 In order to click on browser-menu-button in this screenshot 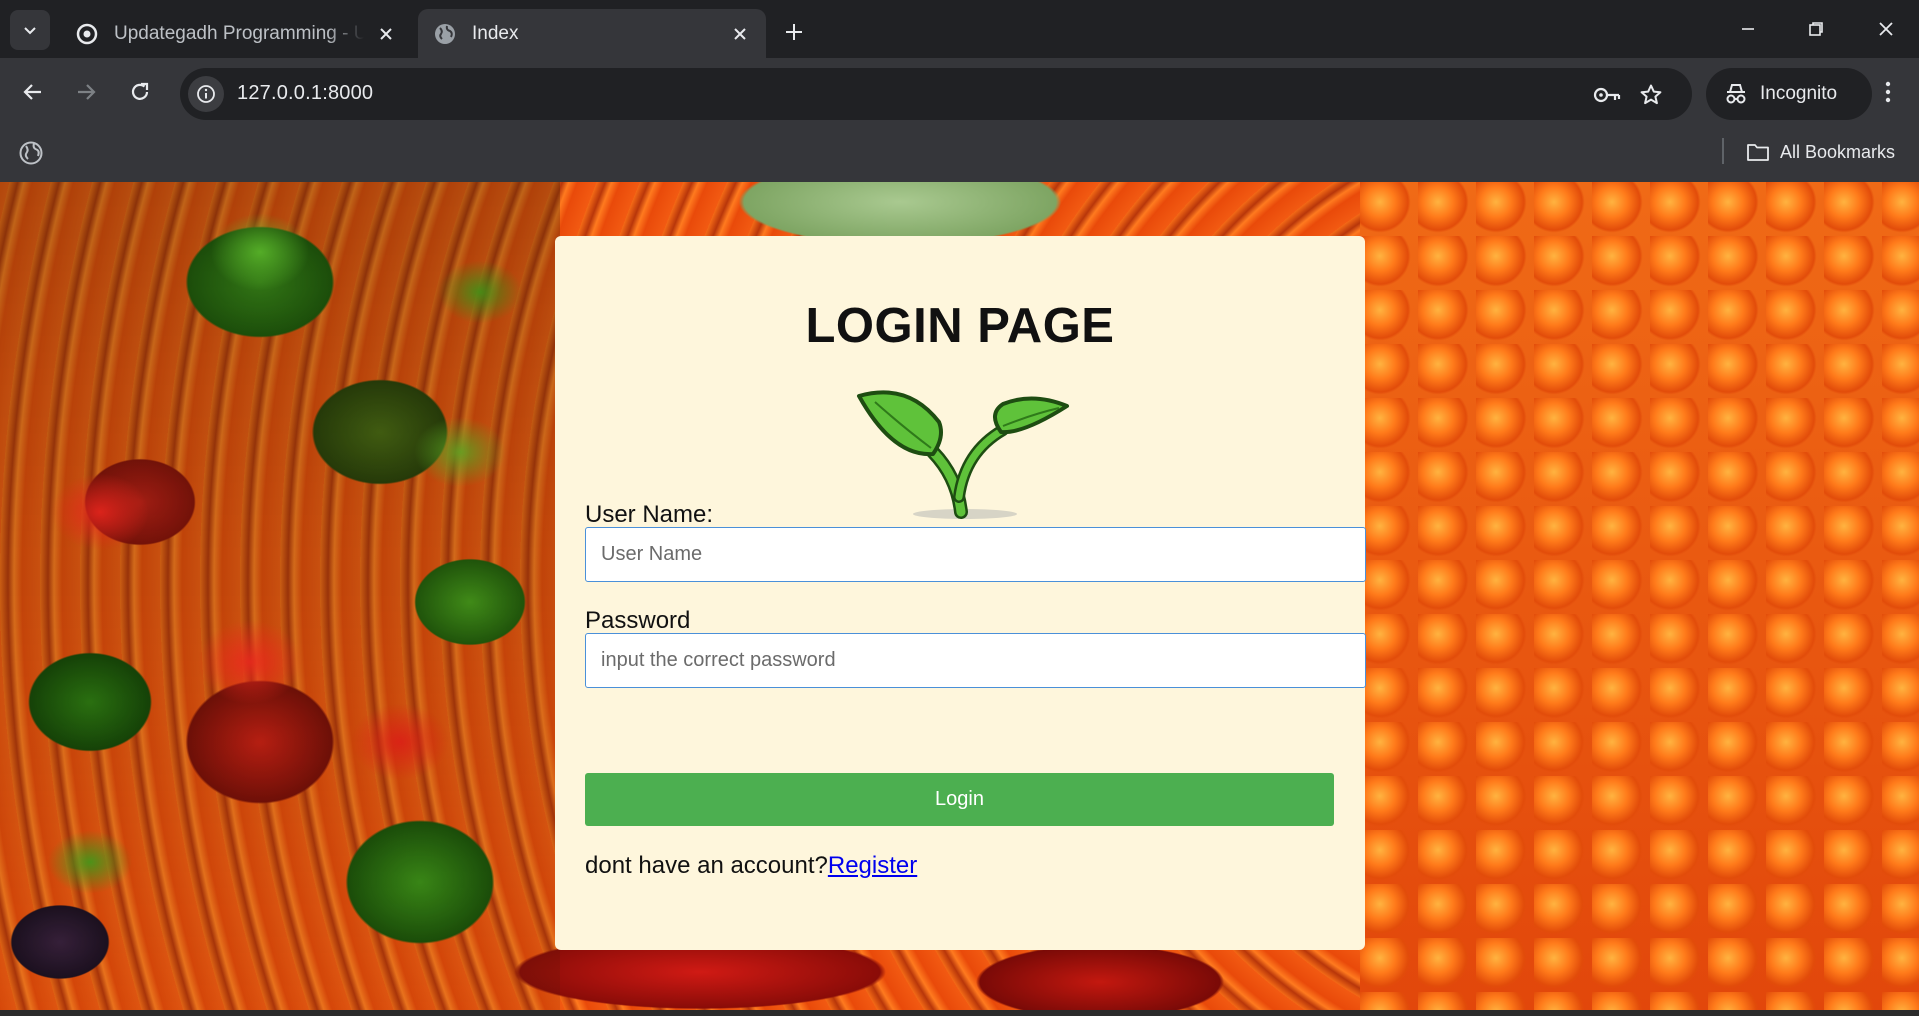, I will do `click(1888, 92)`.